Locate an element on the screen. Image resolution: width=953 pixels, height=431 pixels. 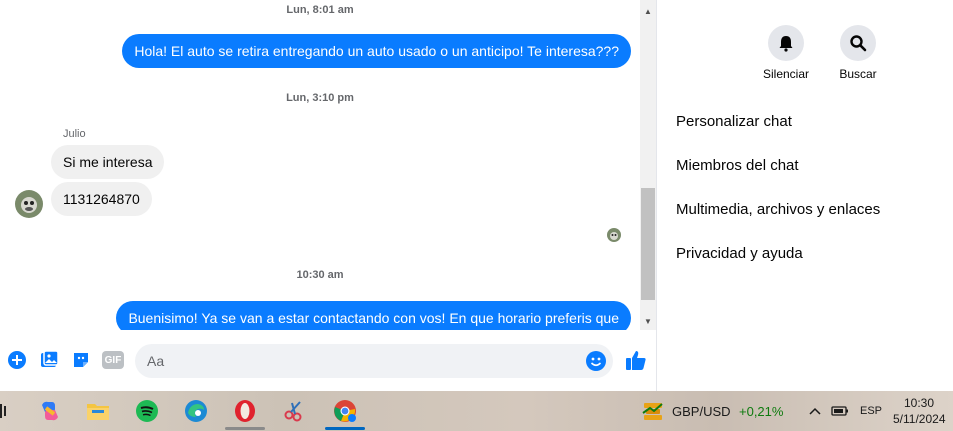
search-button is located at coordinates (858, 43).